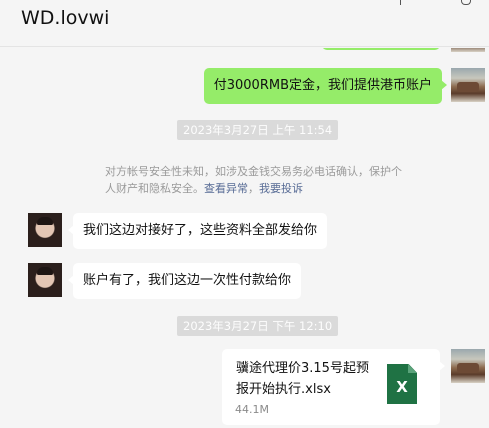 Image resolution: width=489 pixels, height=428 pixels. What do you see at coordinates (401, 3) in the screenshot?
I see `pin-icon` at bounding box center [401, 3].